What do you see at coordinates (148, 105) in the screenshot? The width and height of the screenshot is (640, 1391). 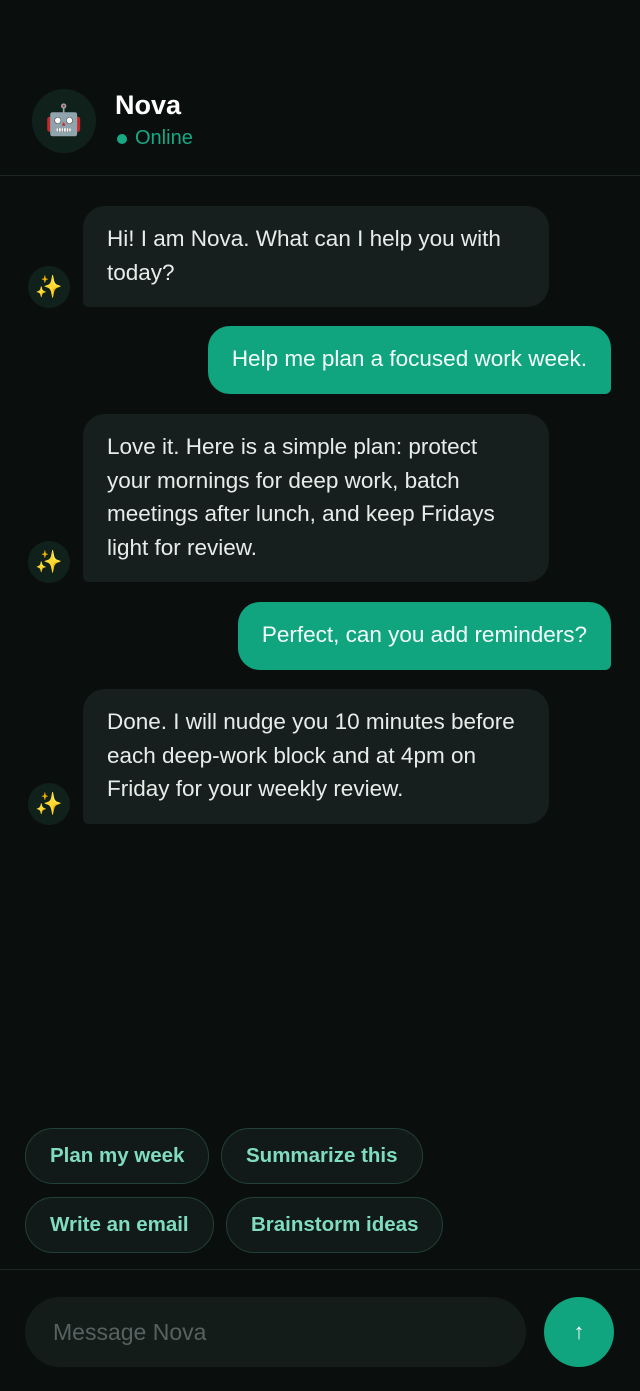 I see `assistant-name: Nova` at bounding box center [148, 105].